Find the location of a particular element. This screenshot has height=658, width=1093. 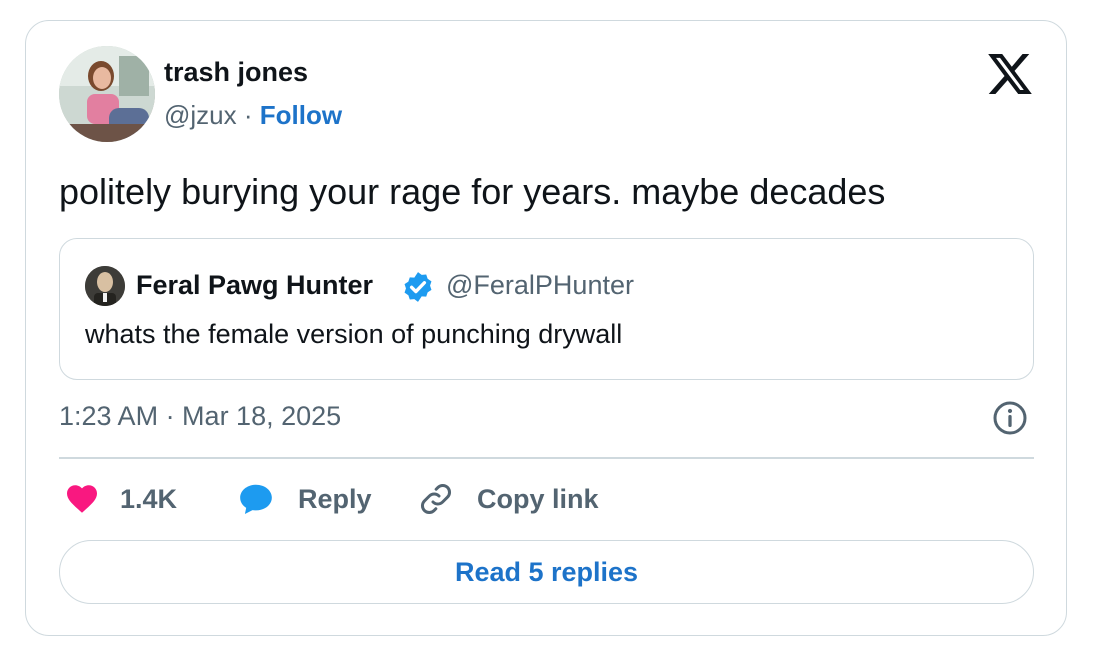

quoted-author-avatar is located at coordinates (105, 286).